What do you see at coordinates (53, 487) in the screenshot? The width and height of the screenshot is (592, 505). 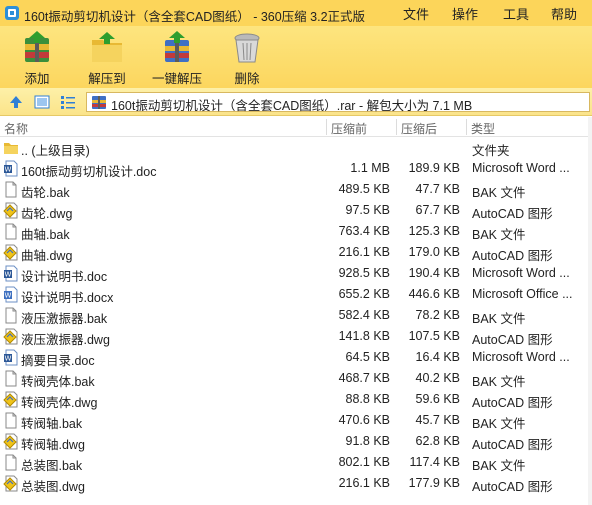 I see `file-name: 总装图.dwg` at bounding box center [53, 487].